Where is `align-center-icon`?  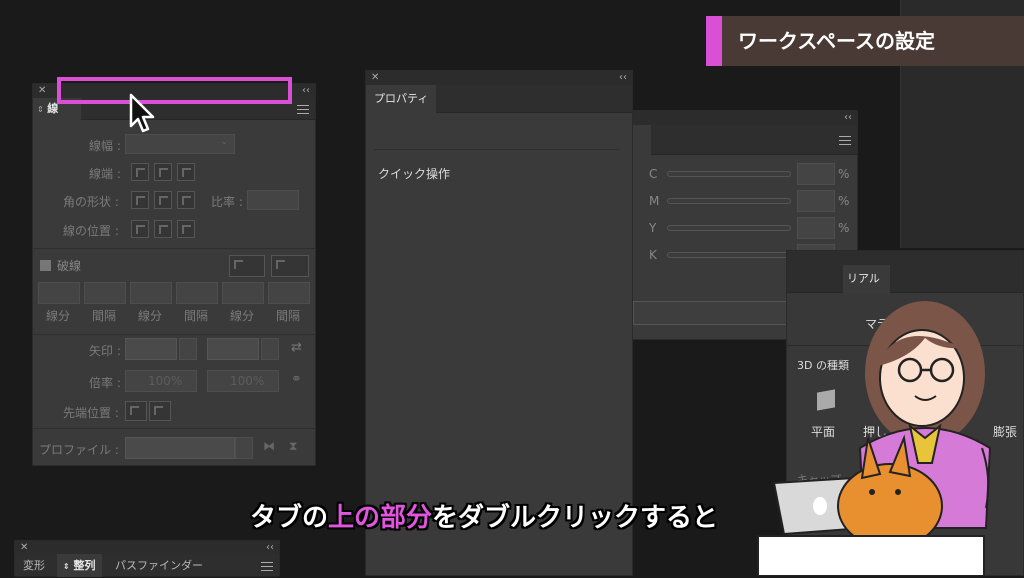
align-center-icon is located at coordinates (140, 229).